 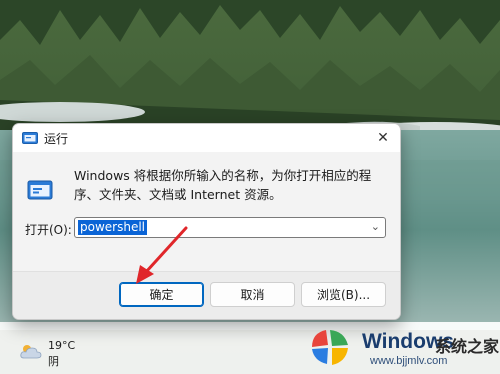 I want to click on open-input-value: powershell, so click(x=112, y=227).